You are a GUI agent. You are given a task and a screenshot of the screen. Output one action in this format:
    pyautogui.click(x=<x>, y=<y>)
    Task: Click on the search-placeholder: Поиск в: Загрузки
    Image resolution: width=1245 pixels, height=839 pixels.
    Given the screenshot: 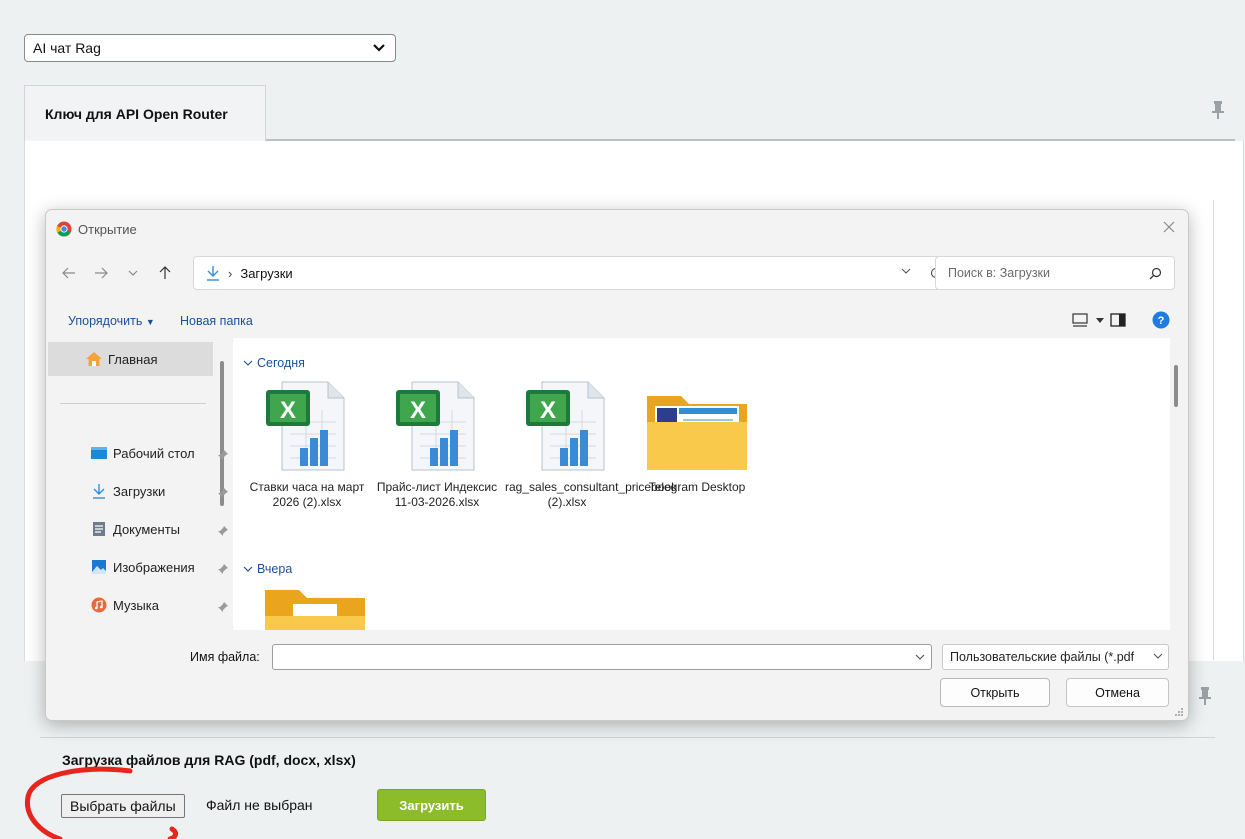 What is the action you would take?
    pyautogui.click(x=999, y=273)
    